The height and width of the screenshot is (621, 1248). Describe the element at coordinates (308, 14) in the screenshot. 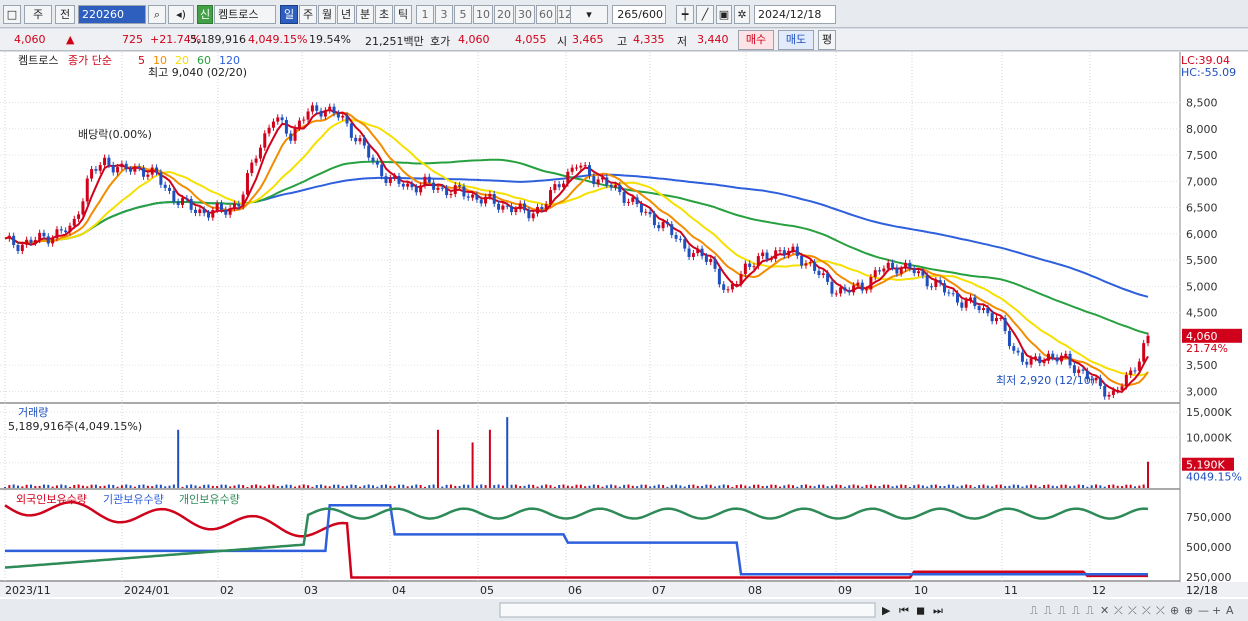

I see `interval-tab-1: 주` at that location.